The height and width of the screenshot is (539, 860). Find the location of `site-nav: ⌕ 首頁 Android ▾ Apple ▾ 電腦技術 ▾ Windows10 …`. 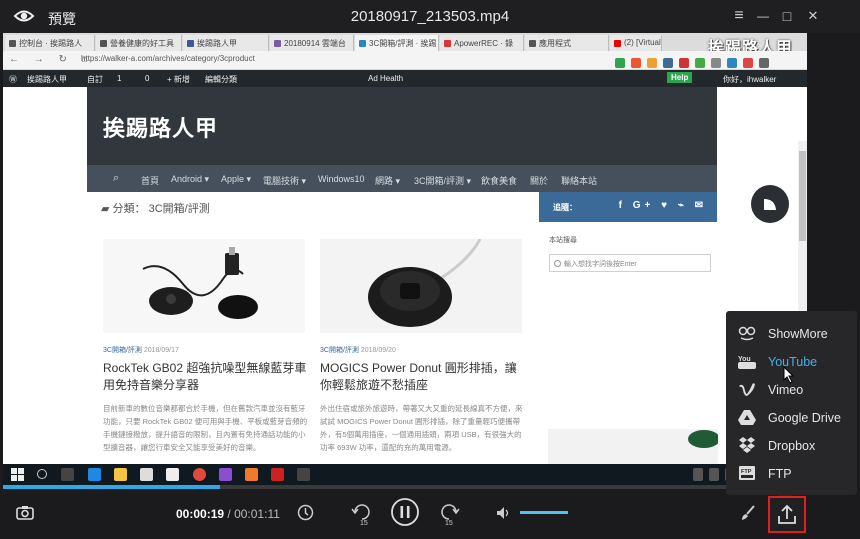

site-nav: ⌕ 首頁 Android ▾ Apple ▾ 電腦技術 ▾ Windows10 … is located at coordinates (402, 178).